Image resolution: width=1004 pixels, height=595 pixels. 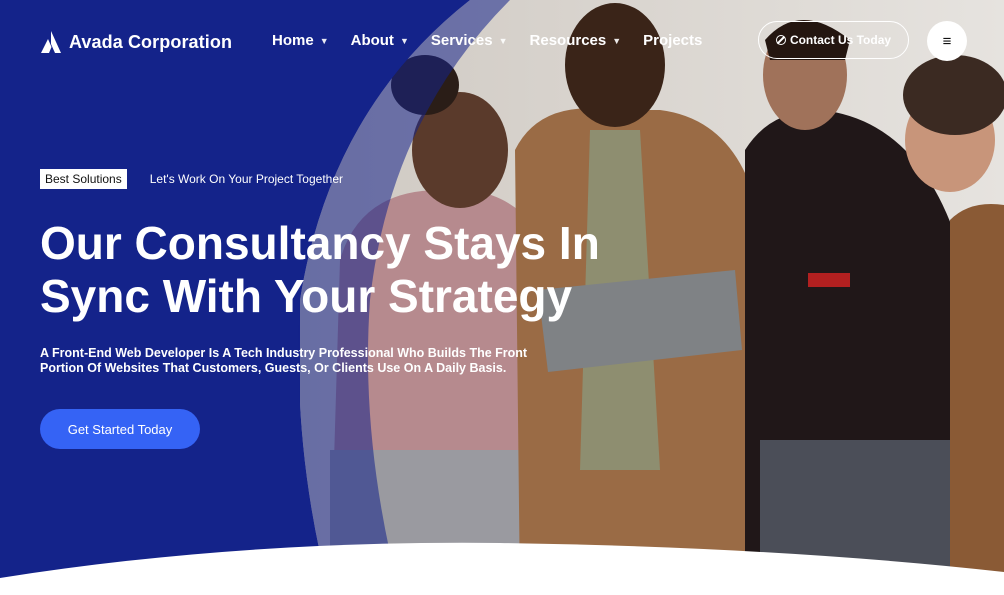 What do you see at coordinates (306, 296) in the screenshot?
I see `hero-headline-line2: Sync With Your Strategy` at bounding box center [306, 296].